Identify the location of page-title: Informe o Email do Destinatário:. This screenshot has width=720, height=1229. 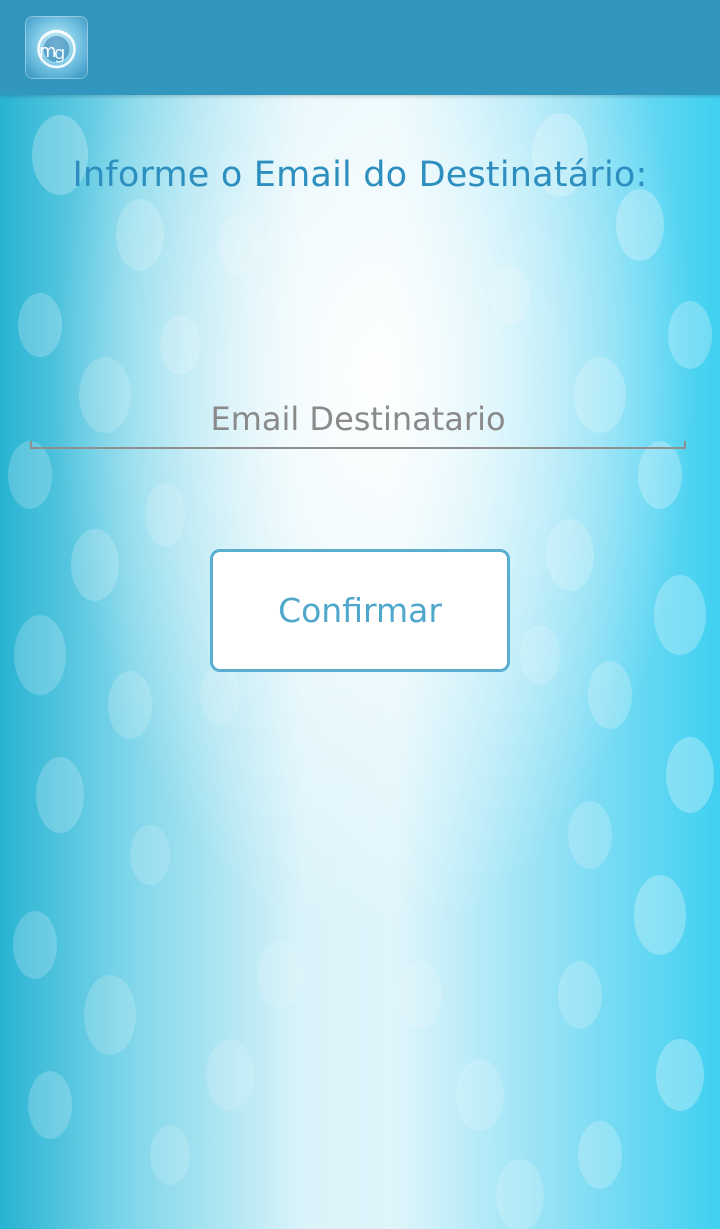
(360, 175).